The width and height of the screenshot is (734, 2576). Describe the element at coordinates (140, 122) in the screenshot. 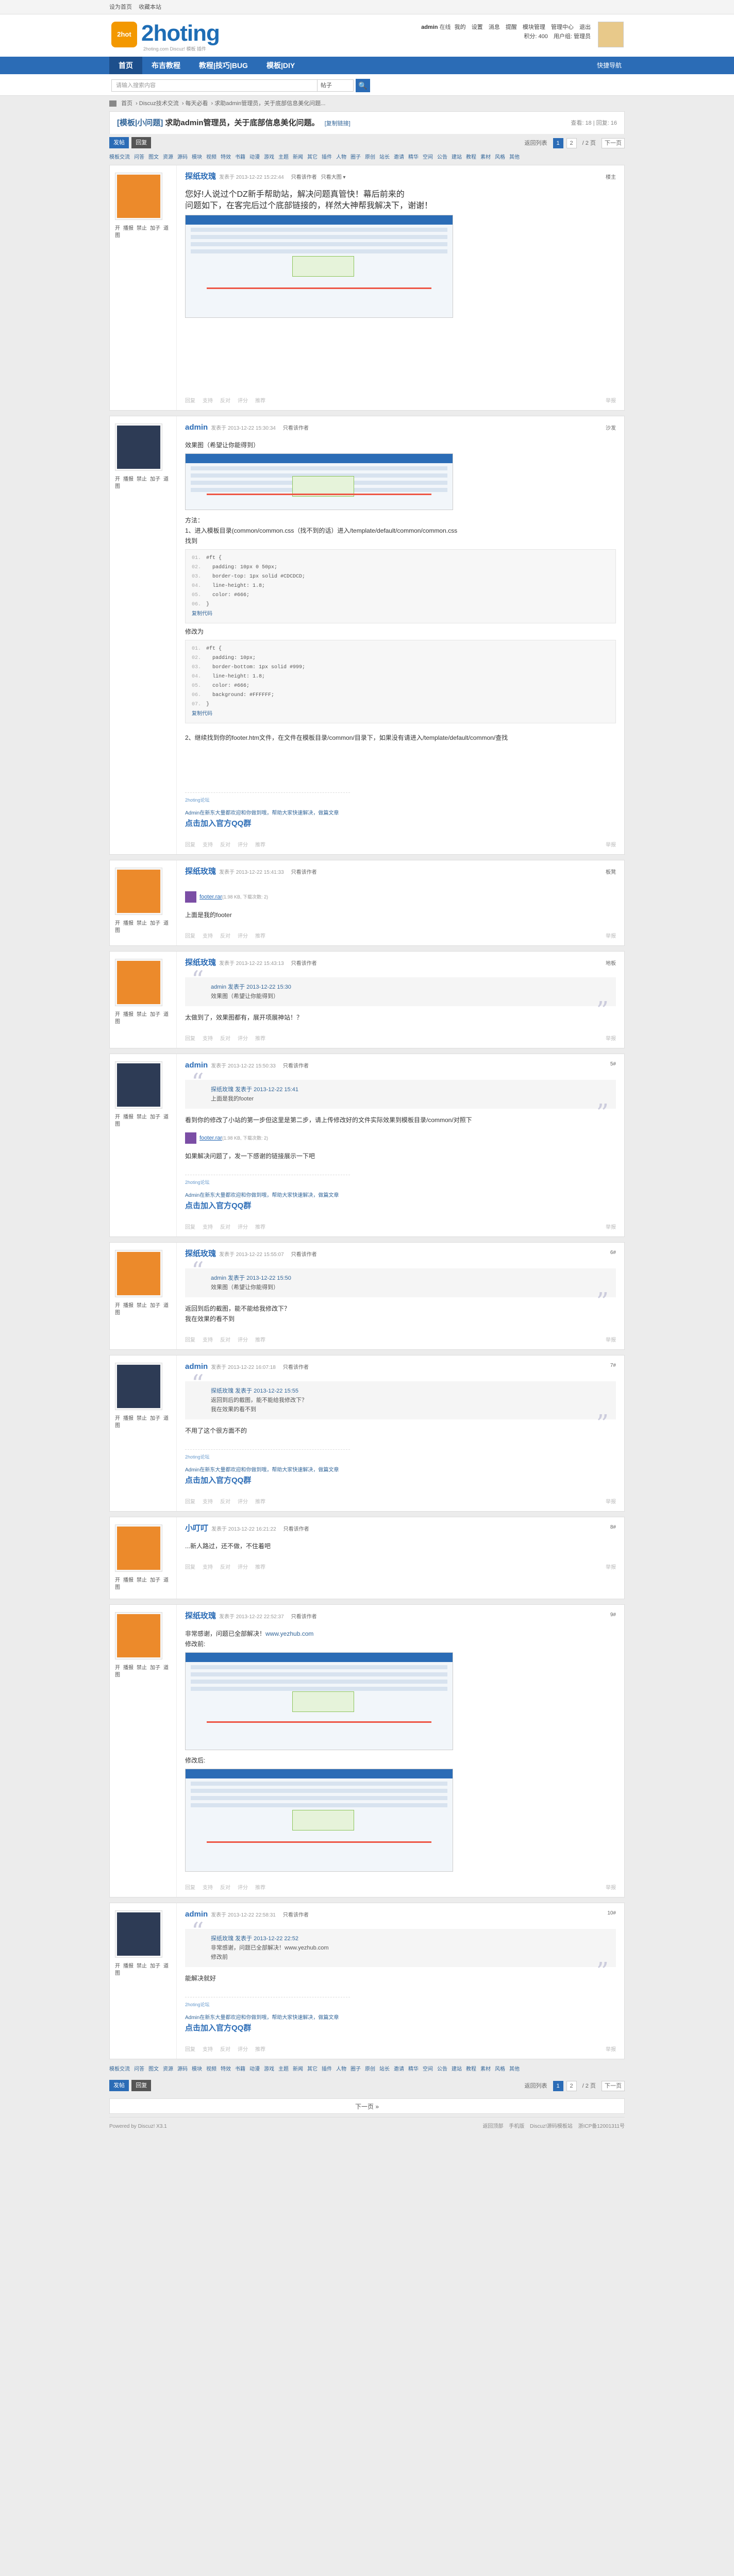

I see `thread-category: [模板|小问题]` at that location.